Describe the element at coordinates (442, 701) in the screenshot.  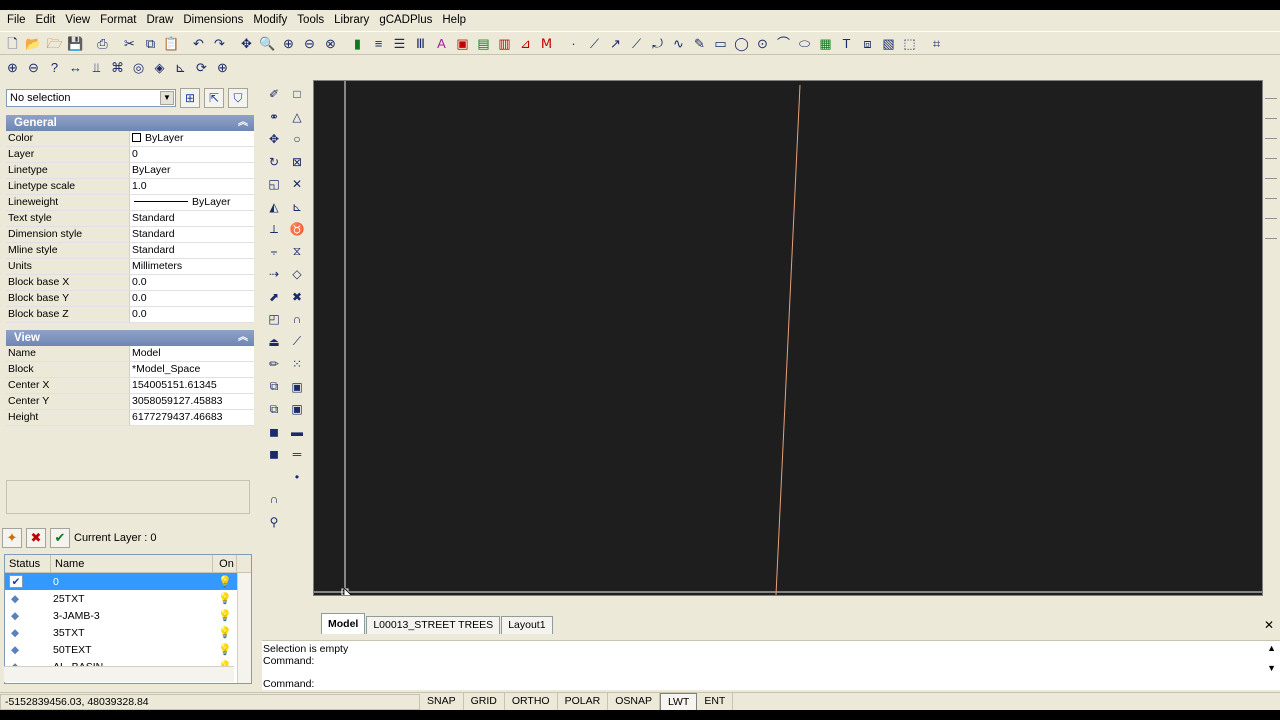
I see `status-toggle-snap: SNAP` at that location.